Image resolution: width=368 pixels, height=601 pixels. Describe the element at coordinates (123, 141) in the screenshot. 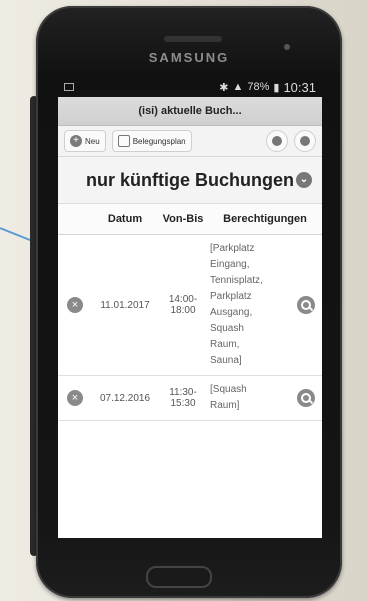

I see `calendar-icon` at that location.